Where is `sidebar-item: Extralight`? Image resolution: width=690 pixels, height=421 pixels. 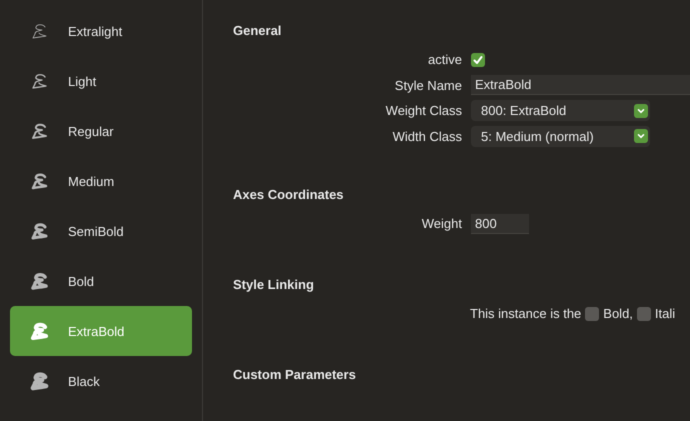 sidebar-item: Extralight is located at coordinates (101, 31).